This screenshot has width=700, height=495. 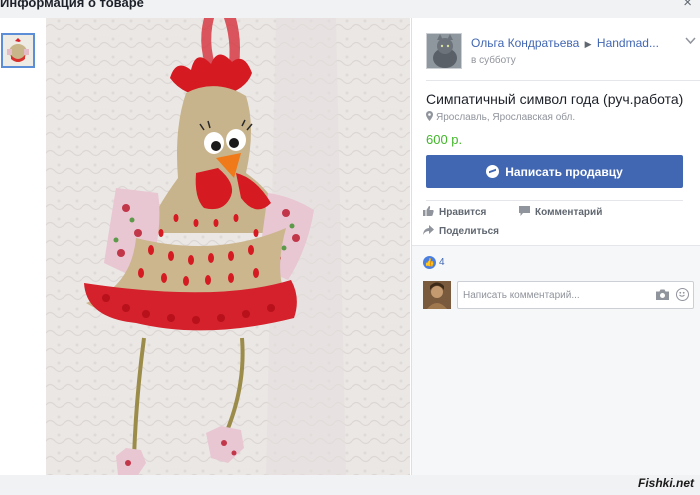 I want to click on comment-label: Комментарий, so click(x=569, y=212).